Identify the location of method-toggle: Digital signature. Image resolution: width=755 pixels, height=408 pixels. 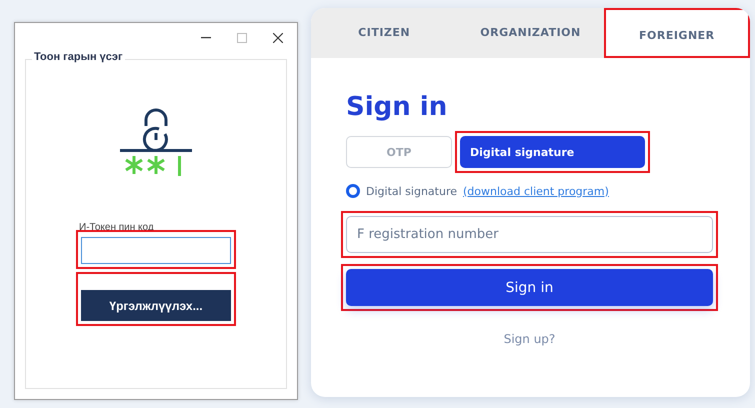
(552, 152).